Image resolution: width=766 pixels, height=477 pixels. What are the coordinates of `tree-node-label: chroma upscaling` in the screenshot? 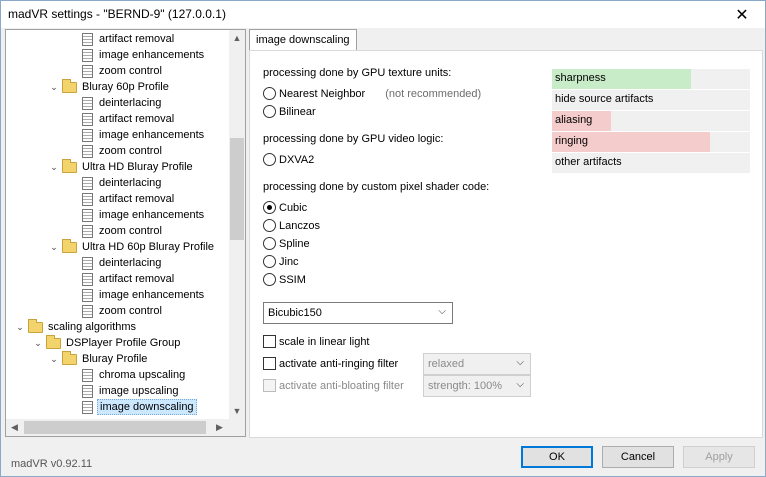 It's located at (142, 375).